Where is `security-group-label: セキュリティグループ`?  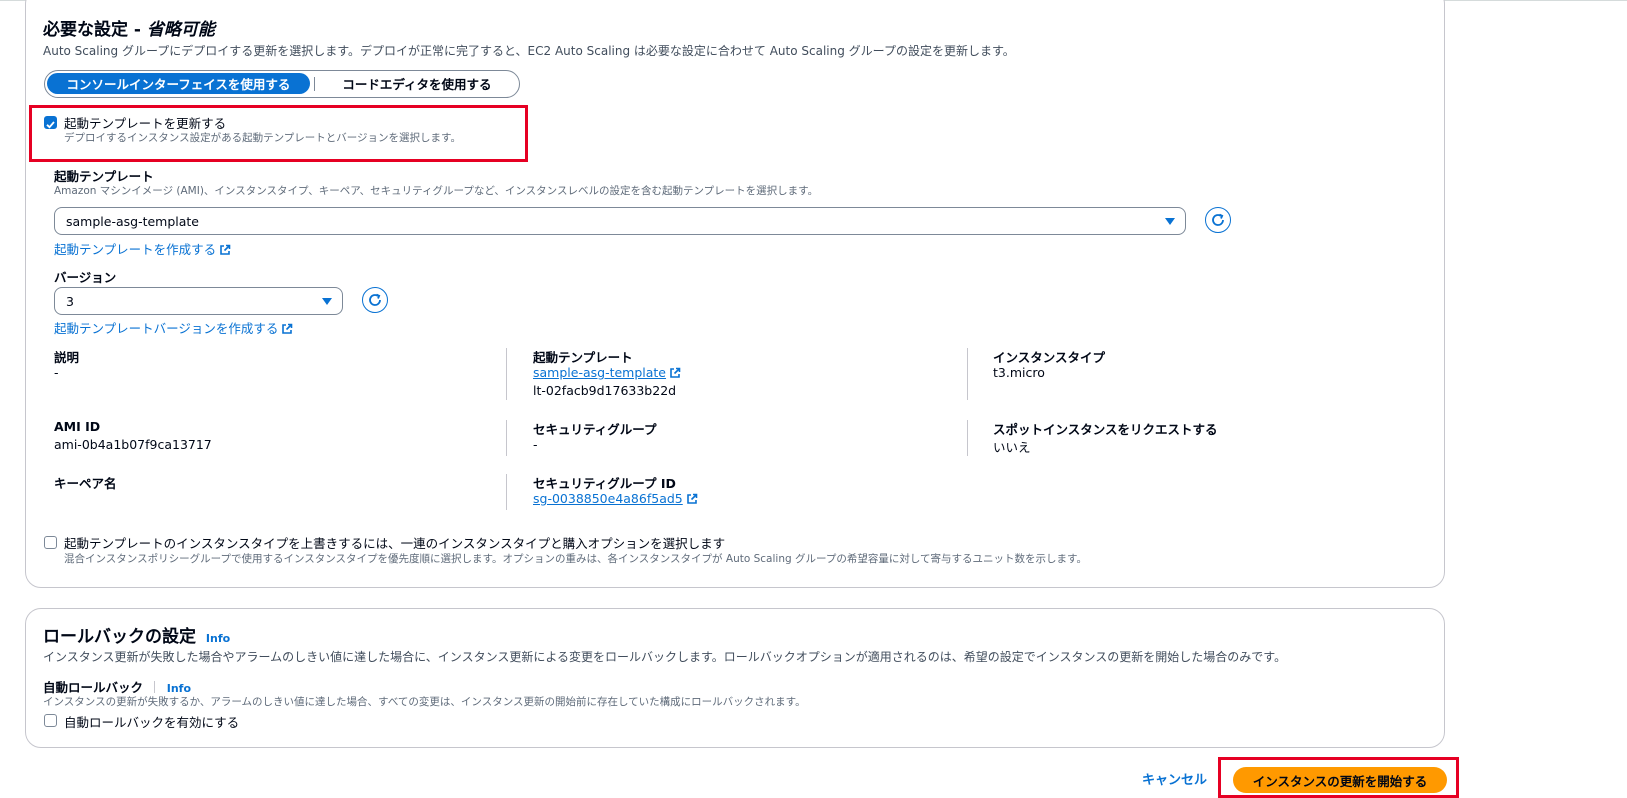 security-group-label: セキュリティグループ is located at coordinates (595, 429).